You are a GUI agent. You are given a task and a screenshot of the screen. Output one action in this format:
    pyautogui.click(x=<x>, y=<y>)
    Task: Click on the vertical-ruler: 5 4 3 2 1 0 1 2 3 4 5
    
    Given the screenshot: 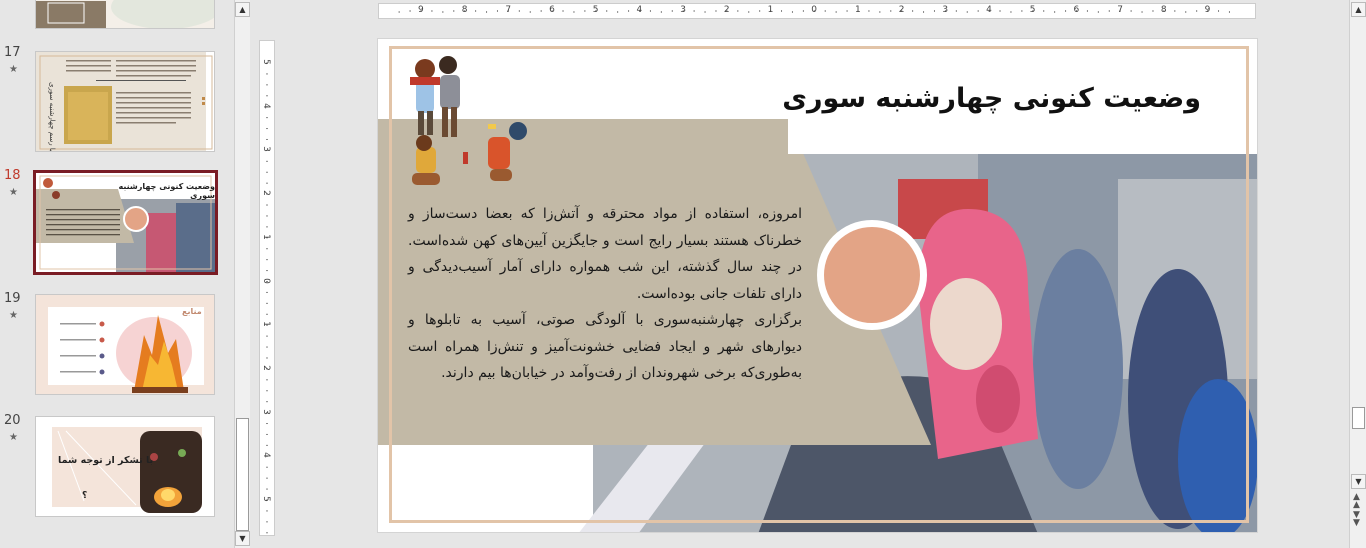 What is the action you would take?
    pyautogui.click(x=267, y=288)
    